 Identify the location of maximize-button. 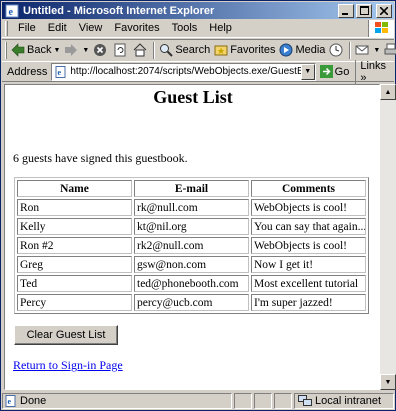
(364, 10).